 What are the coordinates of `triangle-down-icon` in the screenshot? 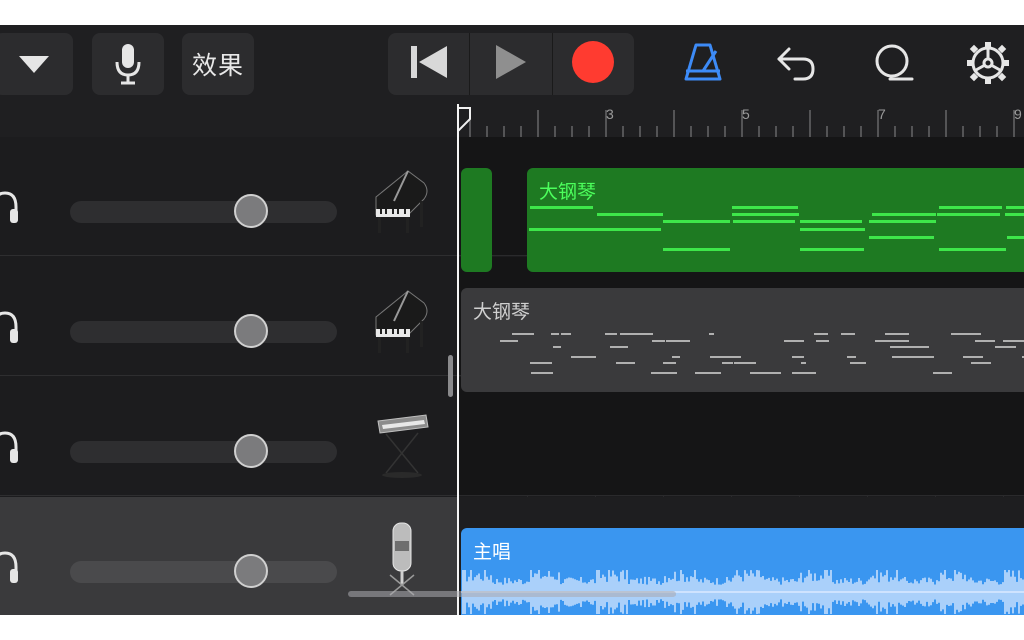 It's located at (34, 64).